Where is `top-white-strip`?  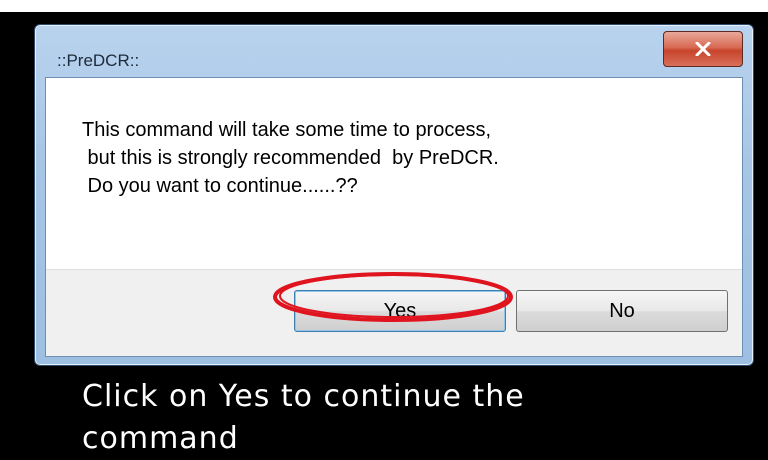 top-white-strip is located at coordinates (384, 6).